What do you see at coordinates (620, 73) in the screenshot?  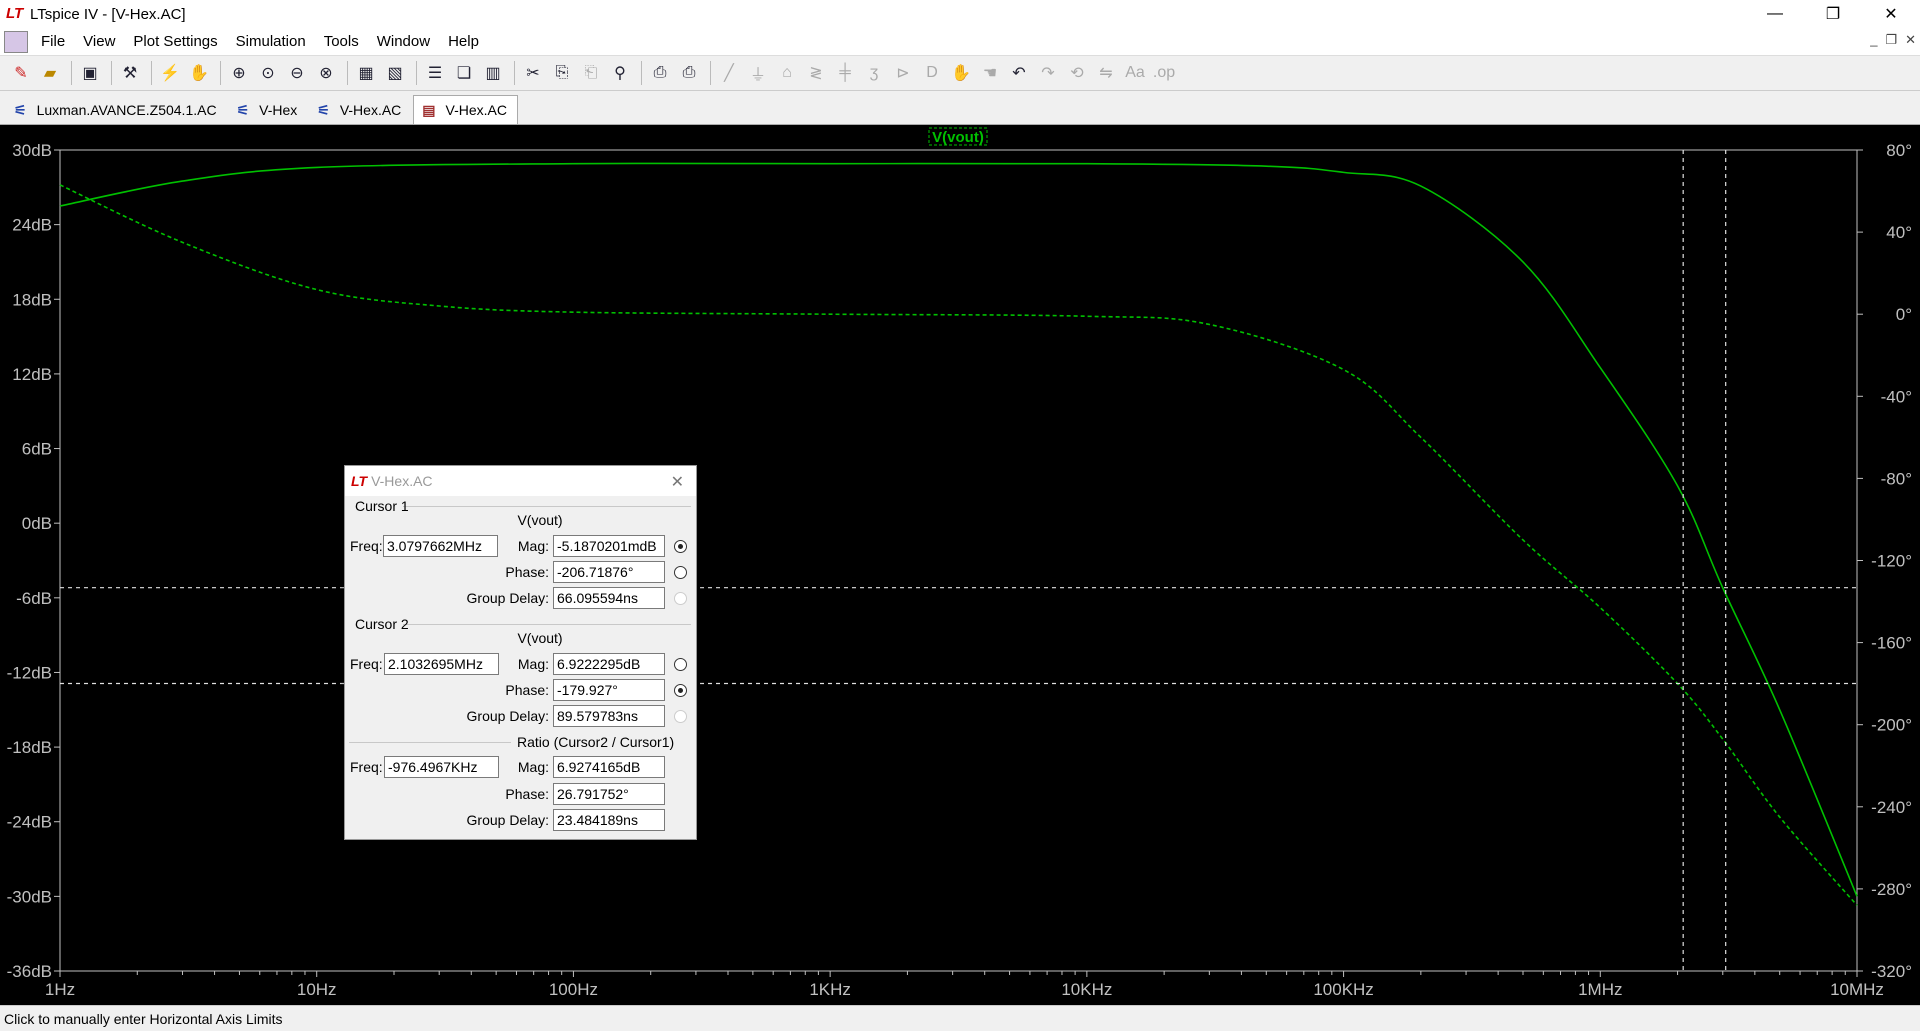 I see `find-icon: ⚲` at bounding box center [620, 73].